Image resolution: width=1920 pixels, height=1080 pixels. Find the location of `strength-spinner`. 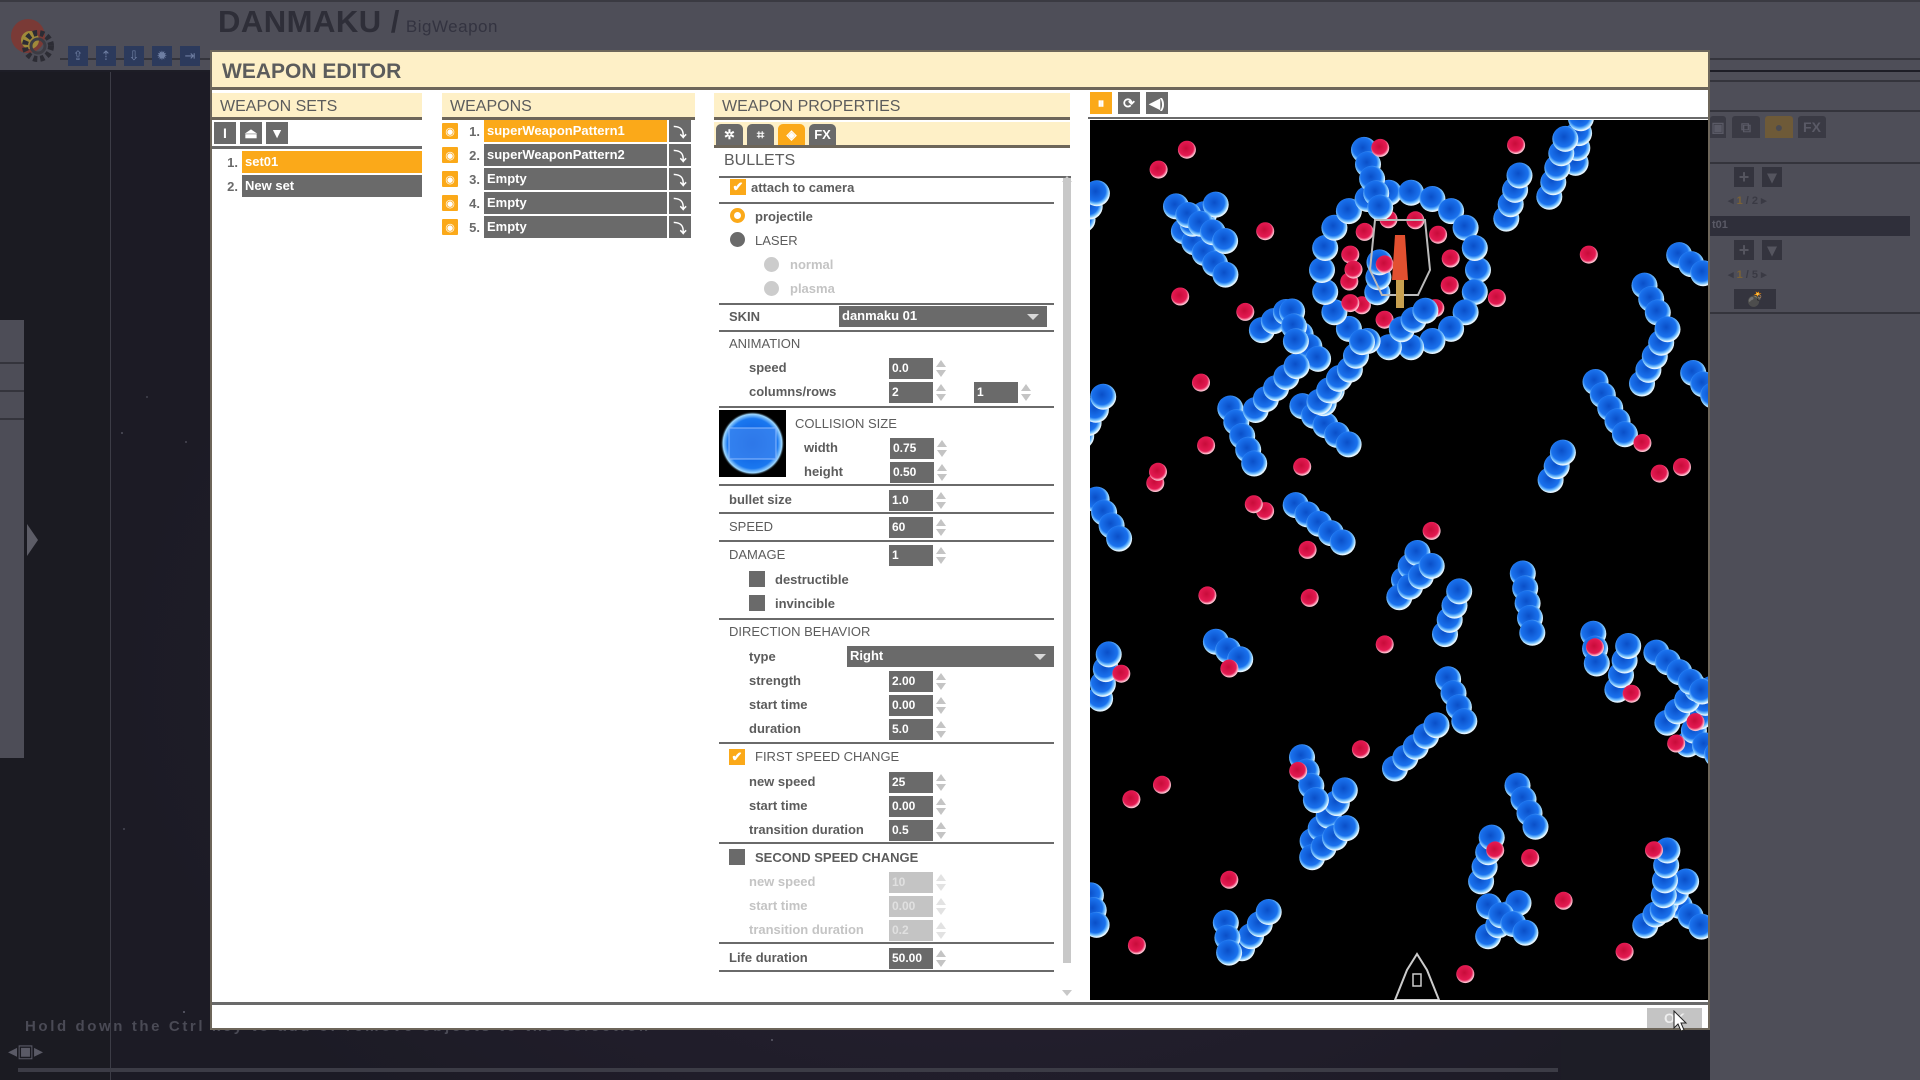

strength-spinner is located at coordinates (941, 681).